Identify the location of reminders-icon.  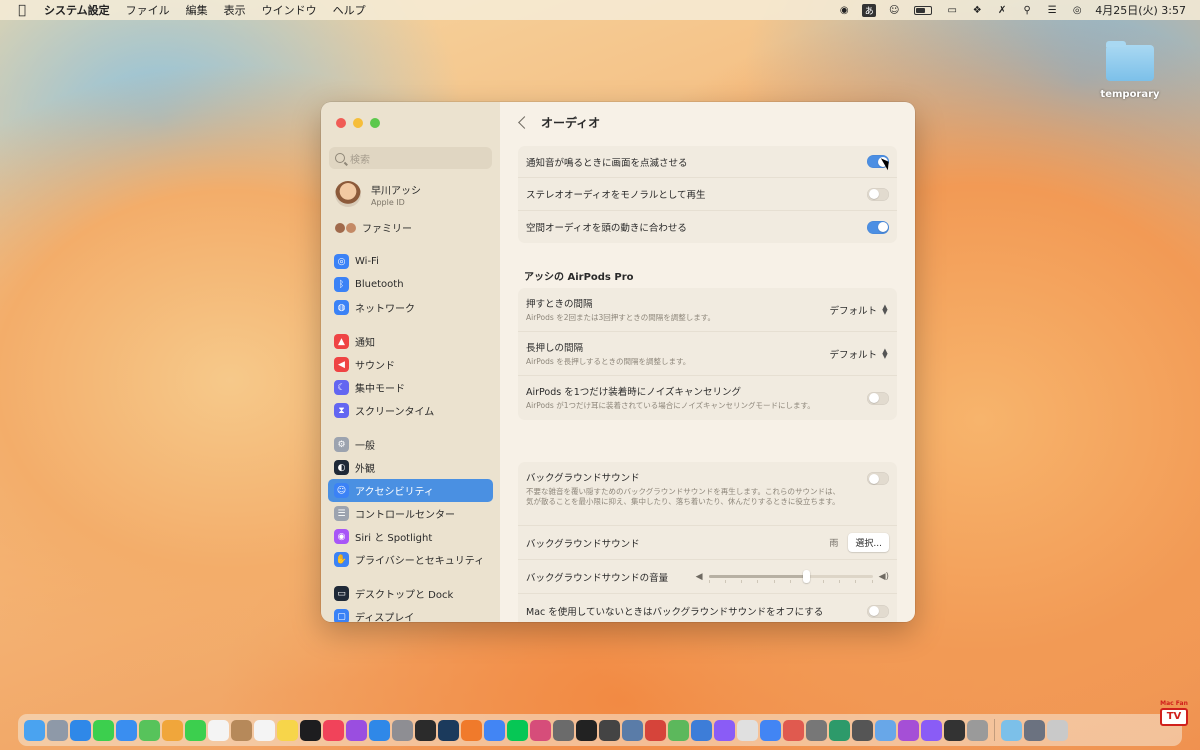
(264, 730).